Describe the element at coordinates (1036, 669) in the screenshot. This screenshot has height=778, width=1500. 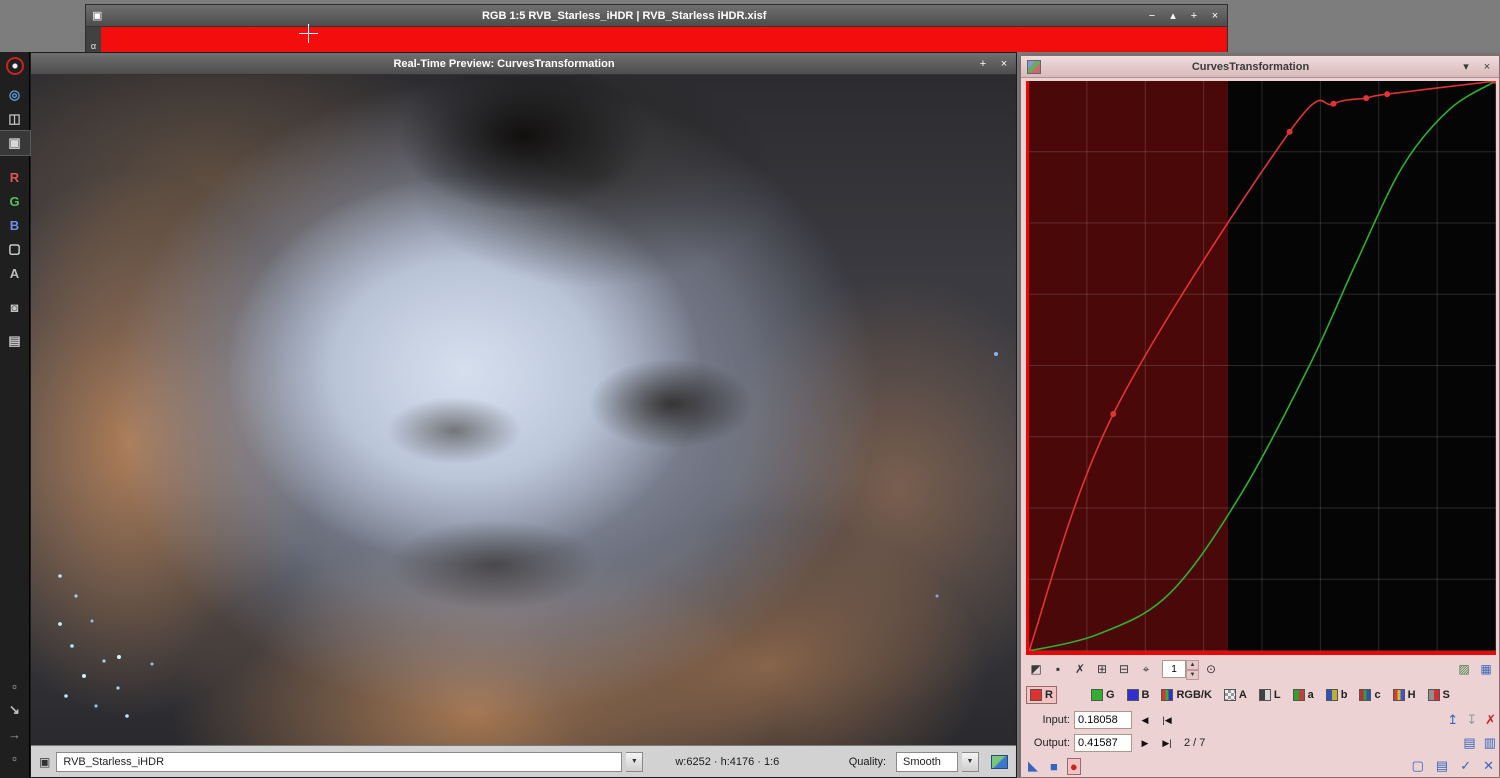
I see `edit-point-mode-icon: ◩` at that location.